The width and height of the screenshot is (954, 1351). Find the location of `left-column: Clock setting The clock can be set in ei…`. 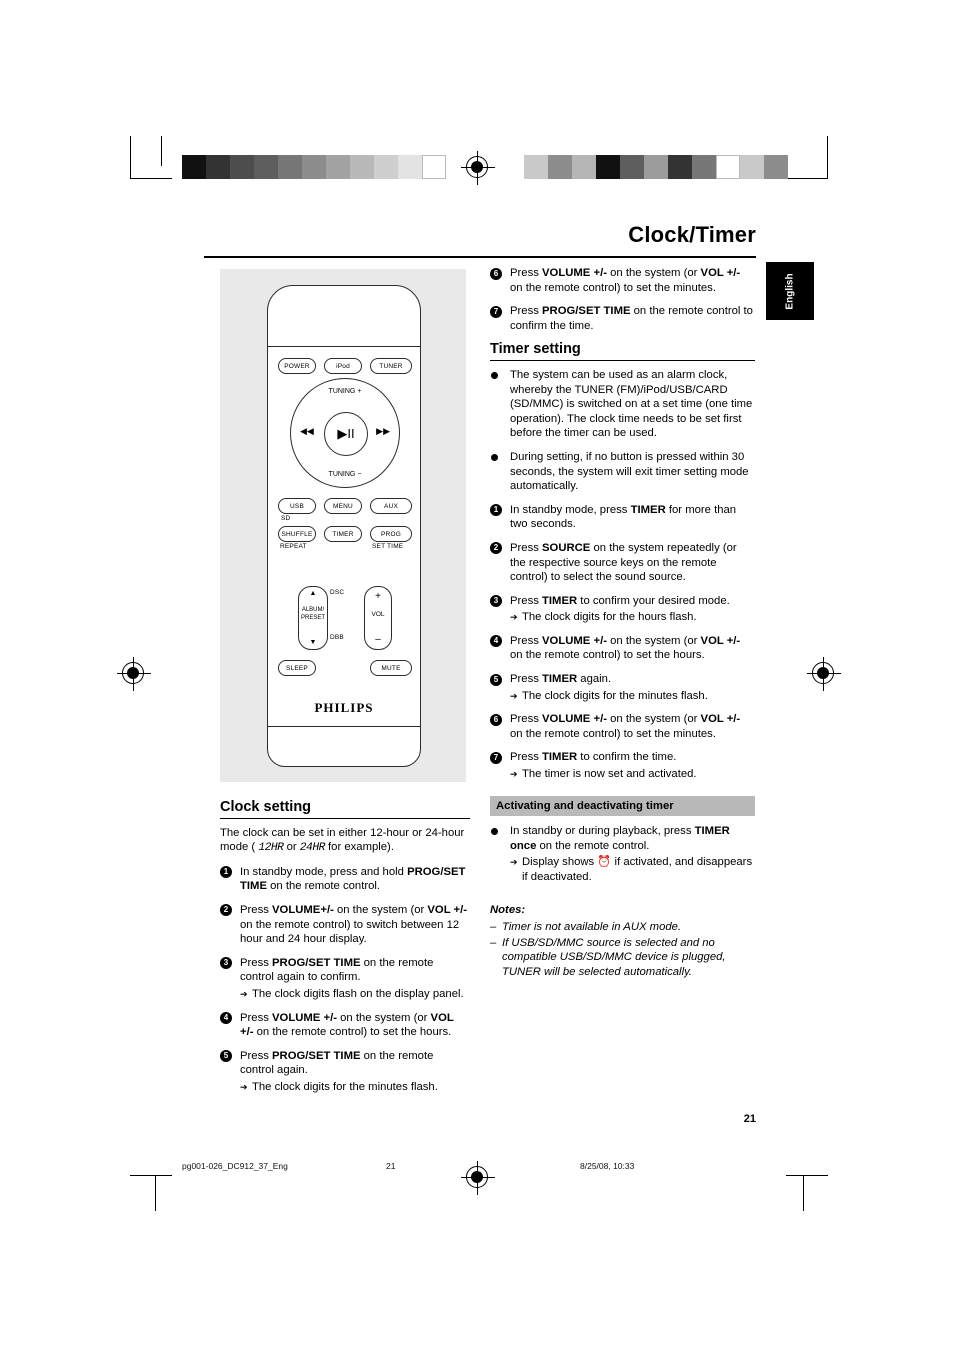

left-column: Clock setting The clock can be set in ei… is located at coordinates (345, 952).